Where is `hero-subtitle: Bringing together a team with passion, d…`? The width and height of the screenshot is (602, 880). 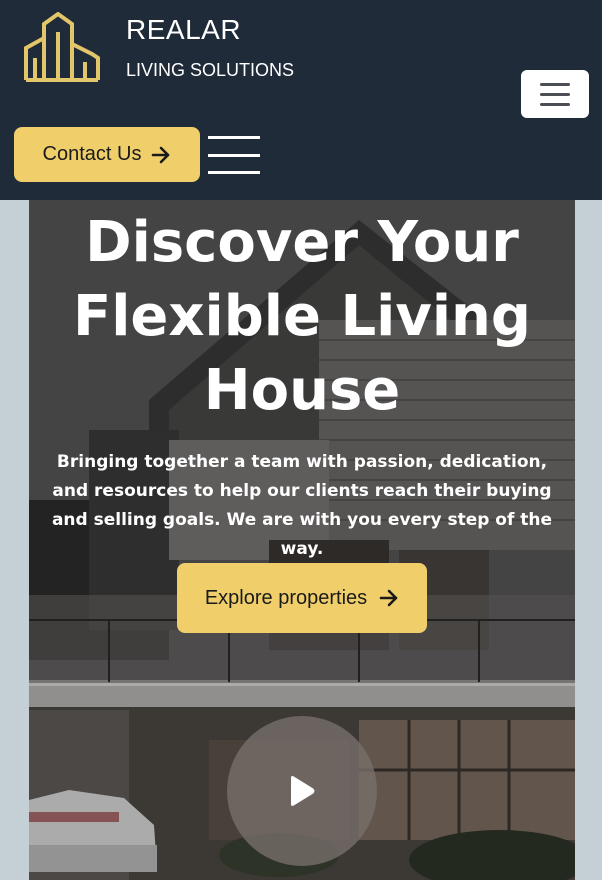
hero-subtitle: Bringing together a team with passion, d… is located at coordinates (302, 505).